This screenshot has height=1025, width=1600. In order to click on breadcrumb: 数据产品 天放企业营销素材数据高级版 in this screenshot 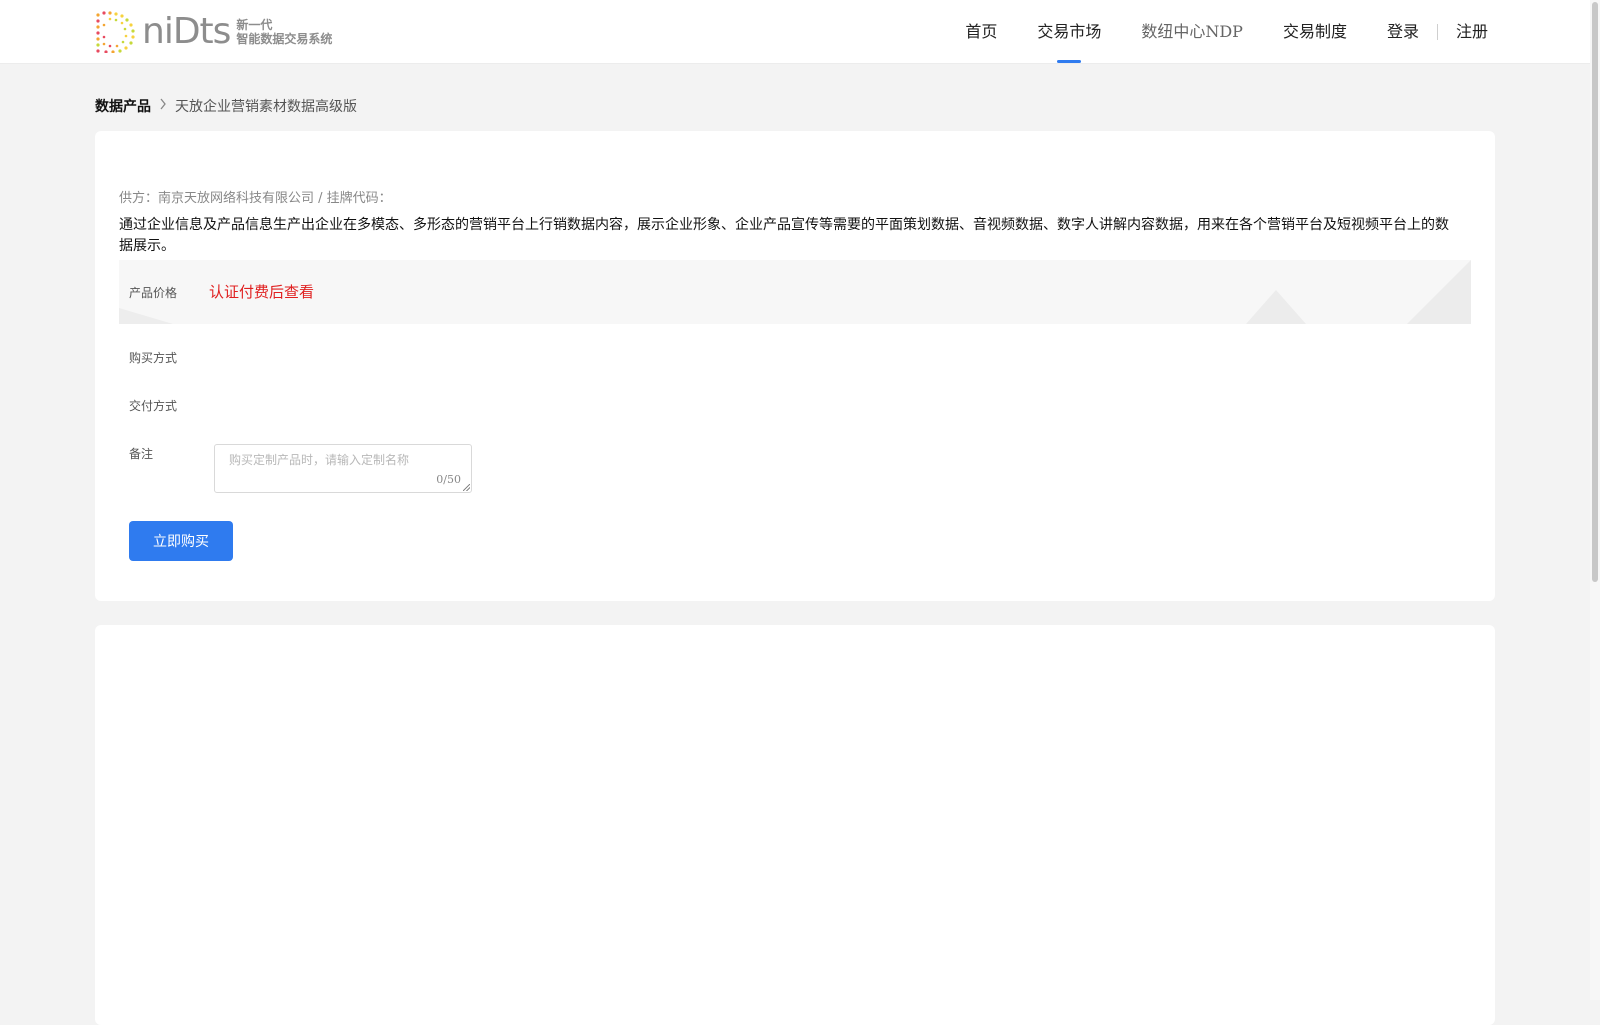, I will do `click(226, 106)`.